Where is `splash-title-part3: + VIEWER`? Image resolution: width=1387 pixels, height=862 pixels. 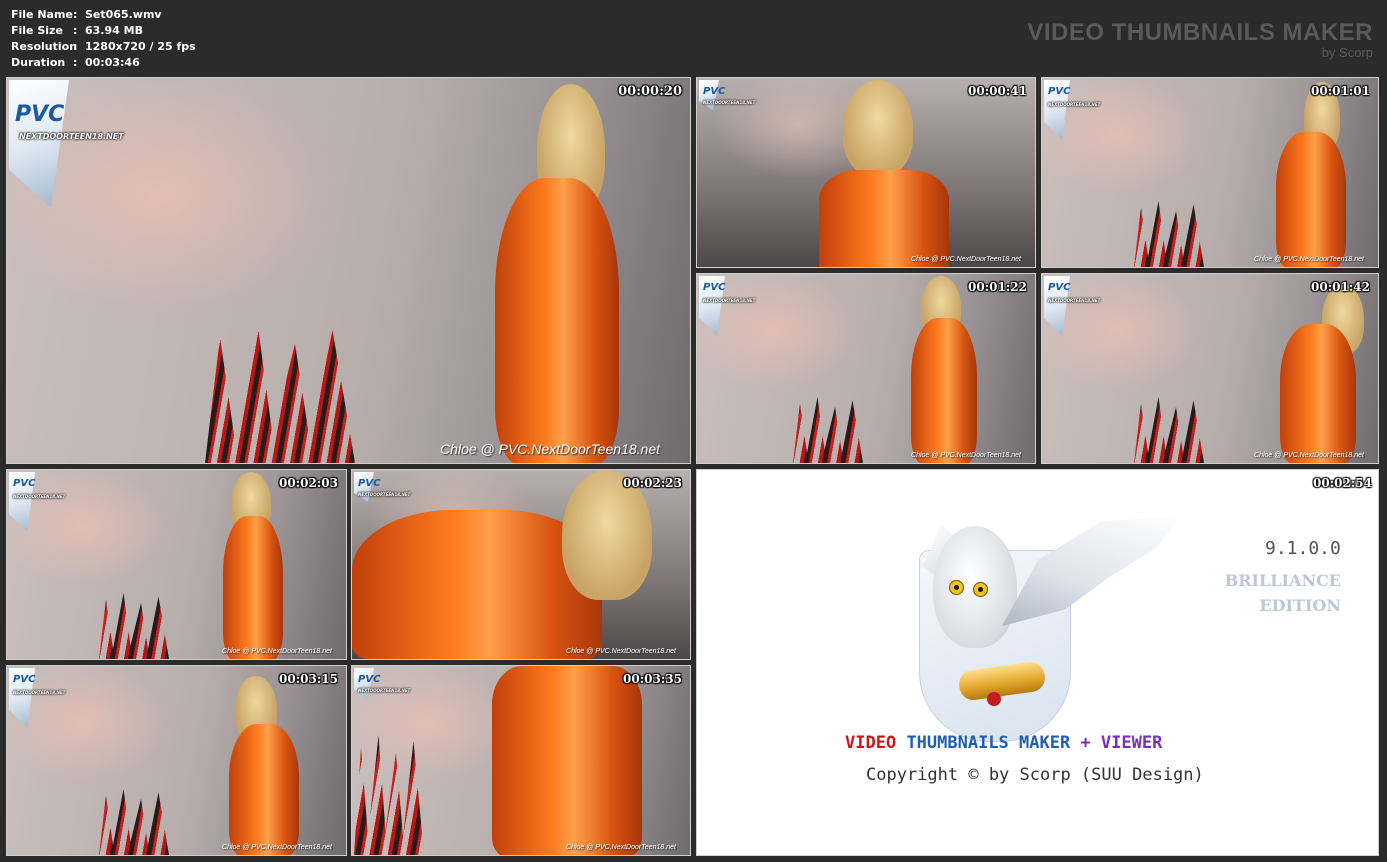
splash-title-part3: + VIEWER is located at coordinates (1121, 743).